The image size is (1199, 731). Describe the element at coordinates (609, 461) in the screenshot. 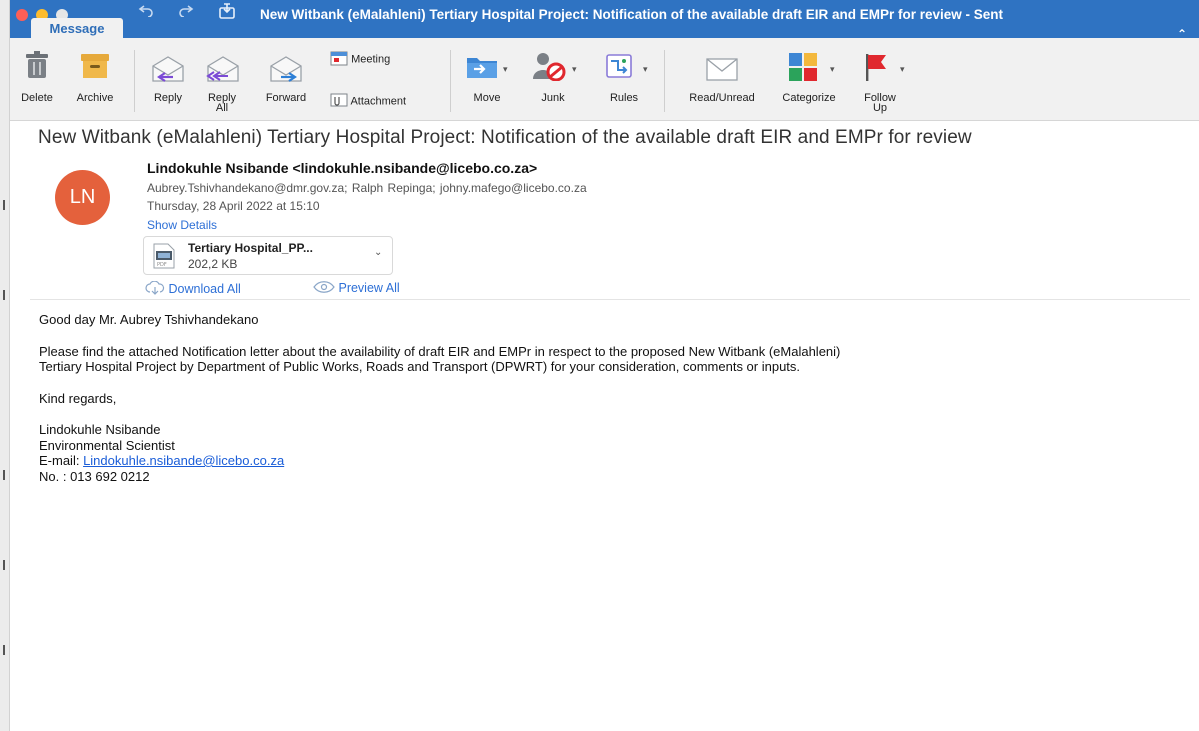

I see `signature-email-line: E-mail: Lindokuhle.nsibande@licebo.co.za` at that location.